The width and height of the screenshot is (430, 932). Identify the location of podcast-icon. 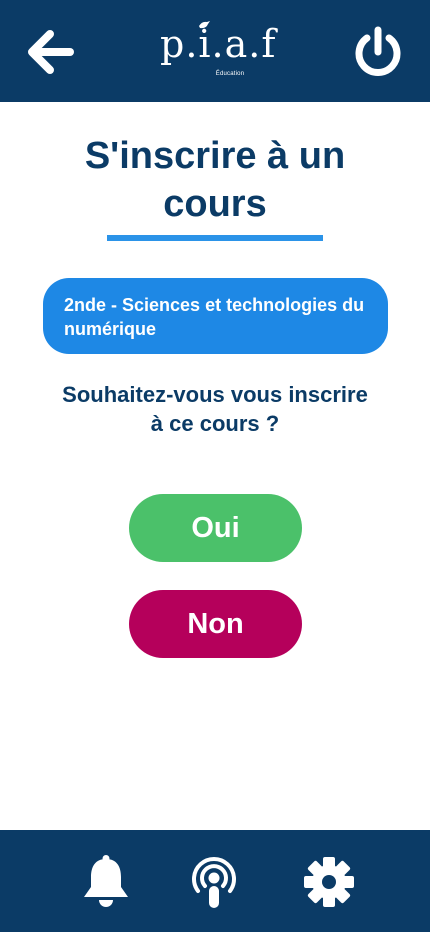
(214, 882).